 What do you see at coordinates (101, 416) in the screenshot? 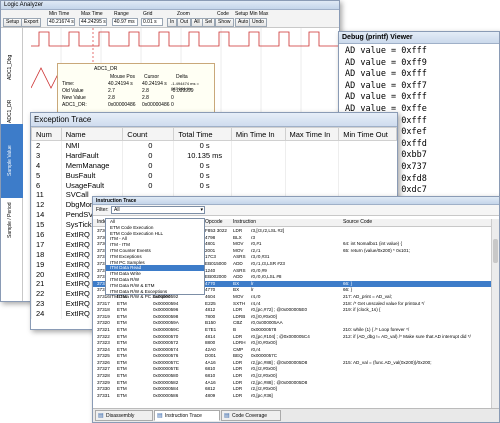
I see `disassembly-icon: ▤` at bounding box center [101, 416].